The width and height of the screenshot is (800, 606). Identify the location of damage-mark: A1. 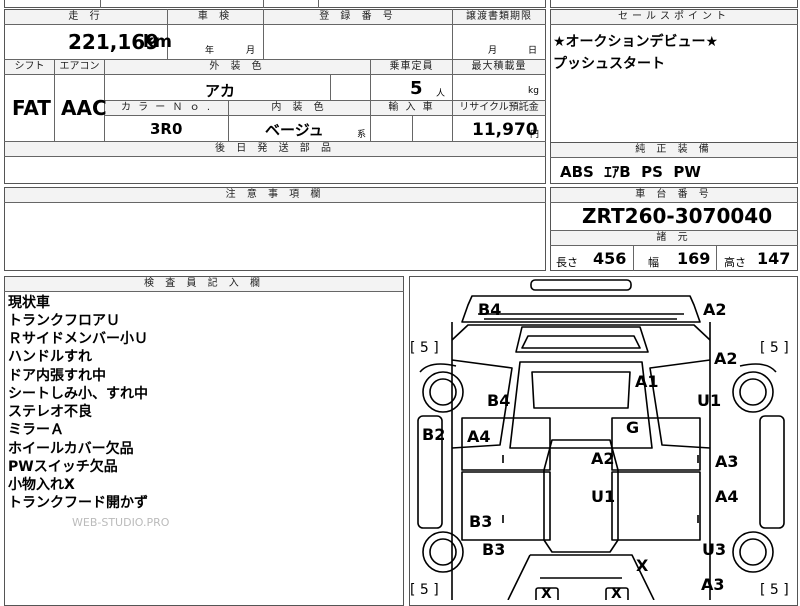
(647, 381).